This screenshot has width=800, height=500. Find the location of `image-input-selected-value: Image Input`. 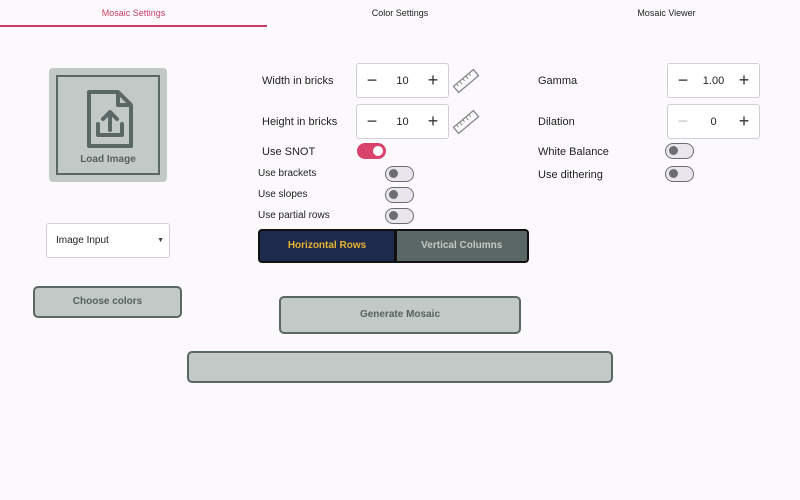

image-input-selected-value: Image Input is located at coordinates (82, 240).